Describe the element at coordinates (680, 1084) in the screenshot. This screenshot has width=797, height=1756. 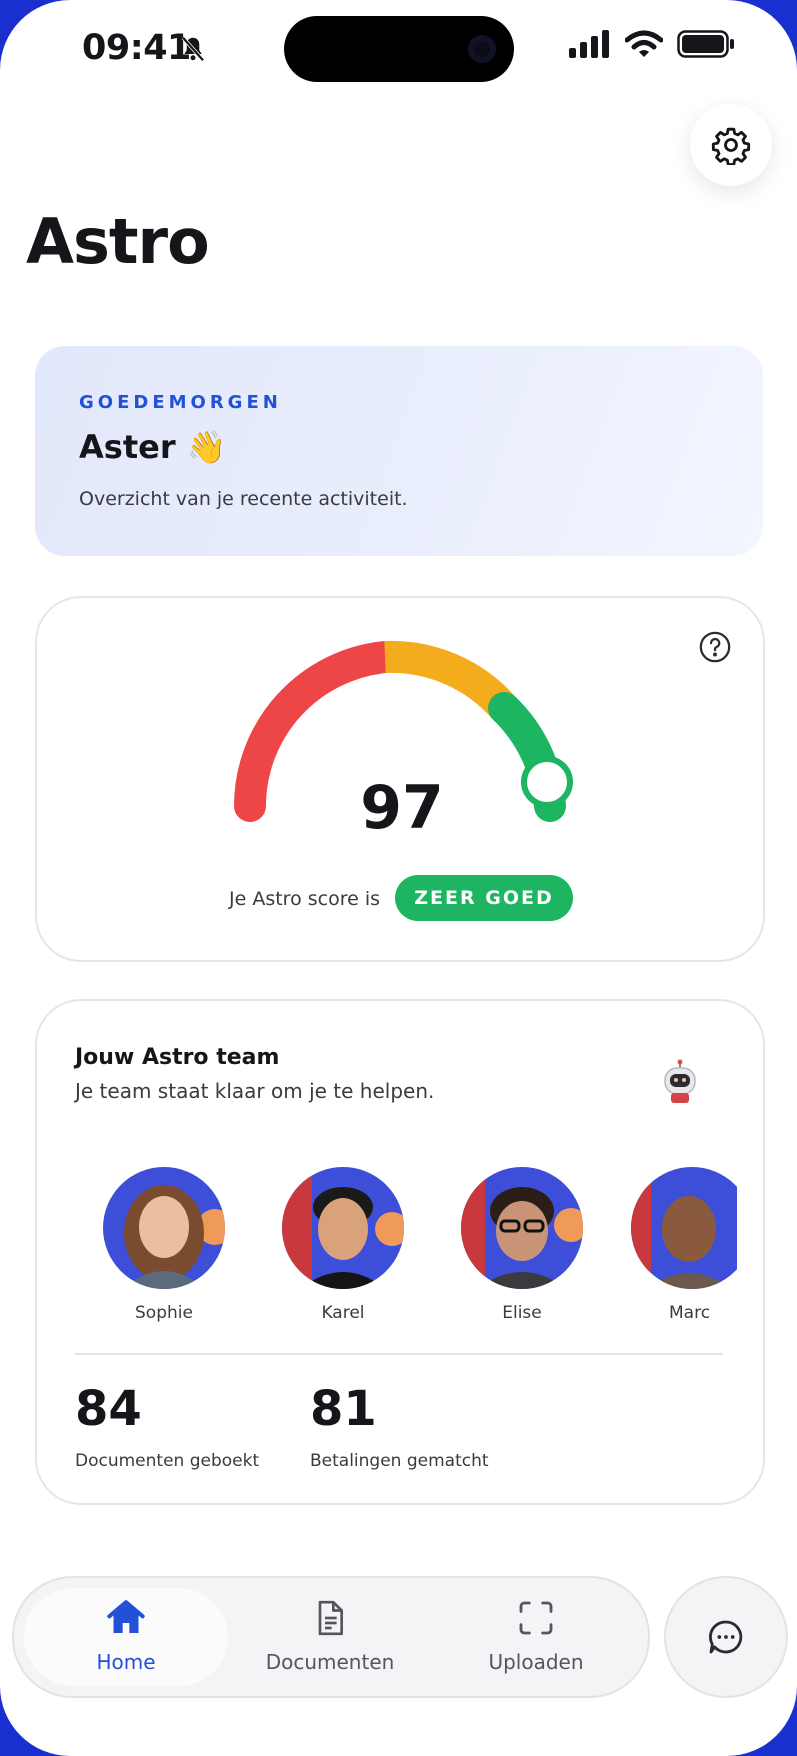
I see `astronaut-icon` at that location.